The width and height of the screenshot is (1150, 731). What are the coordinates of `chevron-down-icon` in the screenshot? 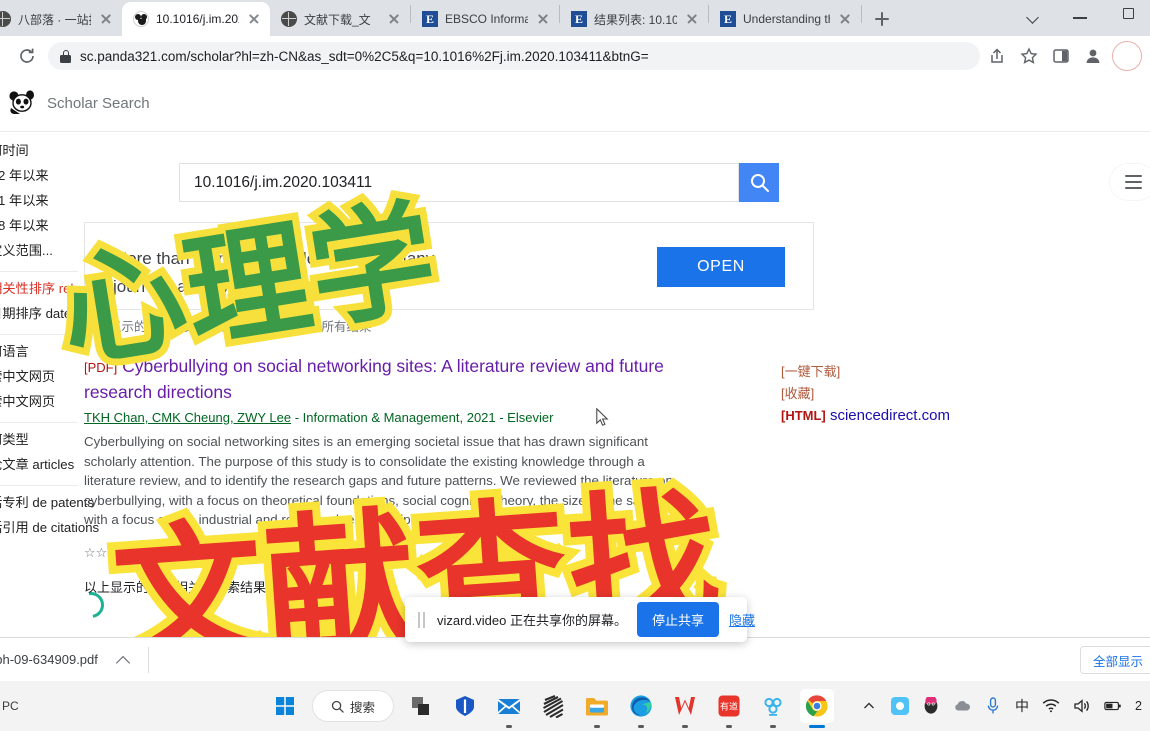 It's located at (1032, 17).